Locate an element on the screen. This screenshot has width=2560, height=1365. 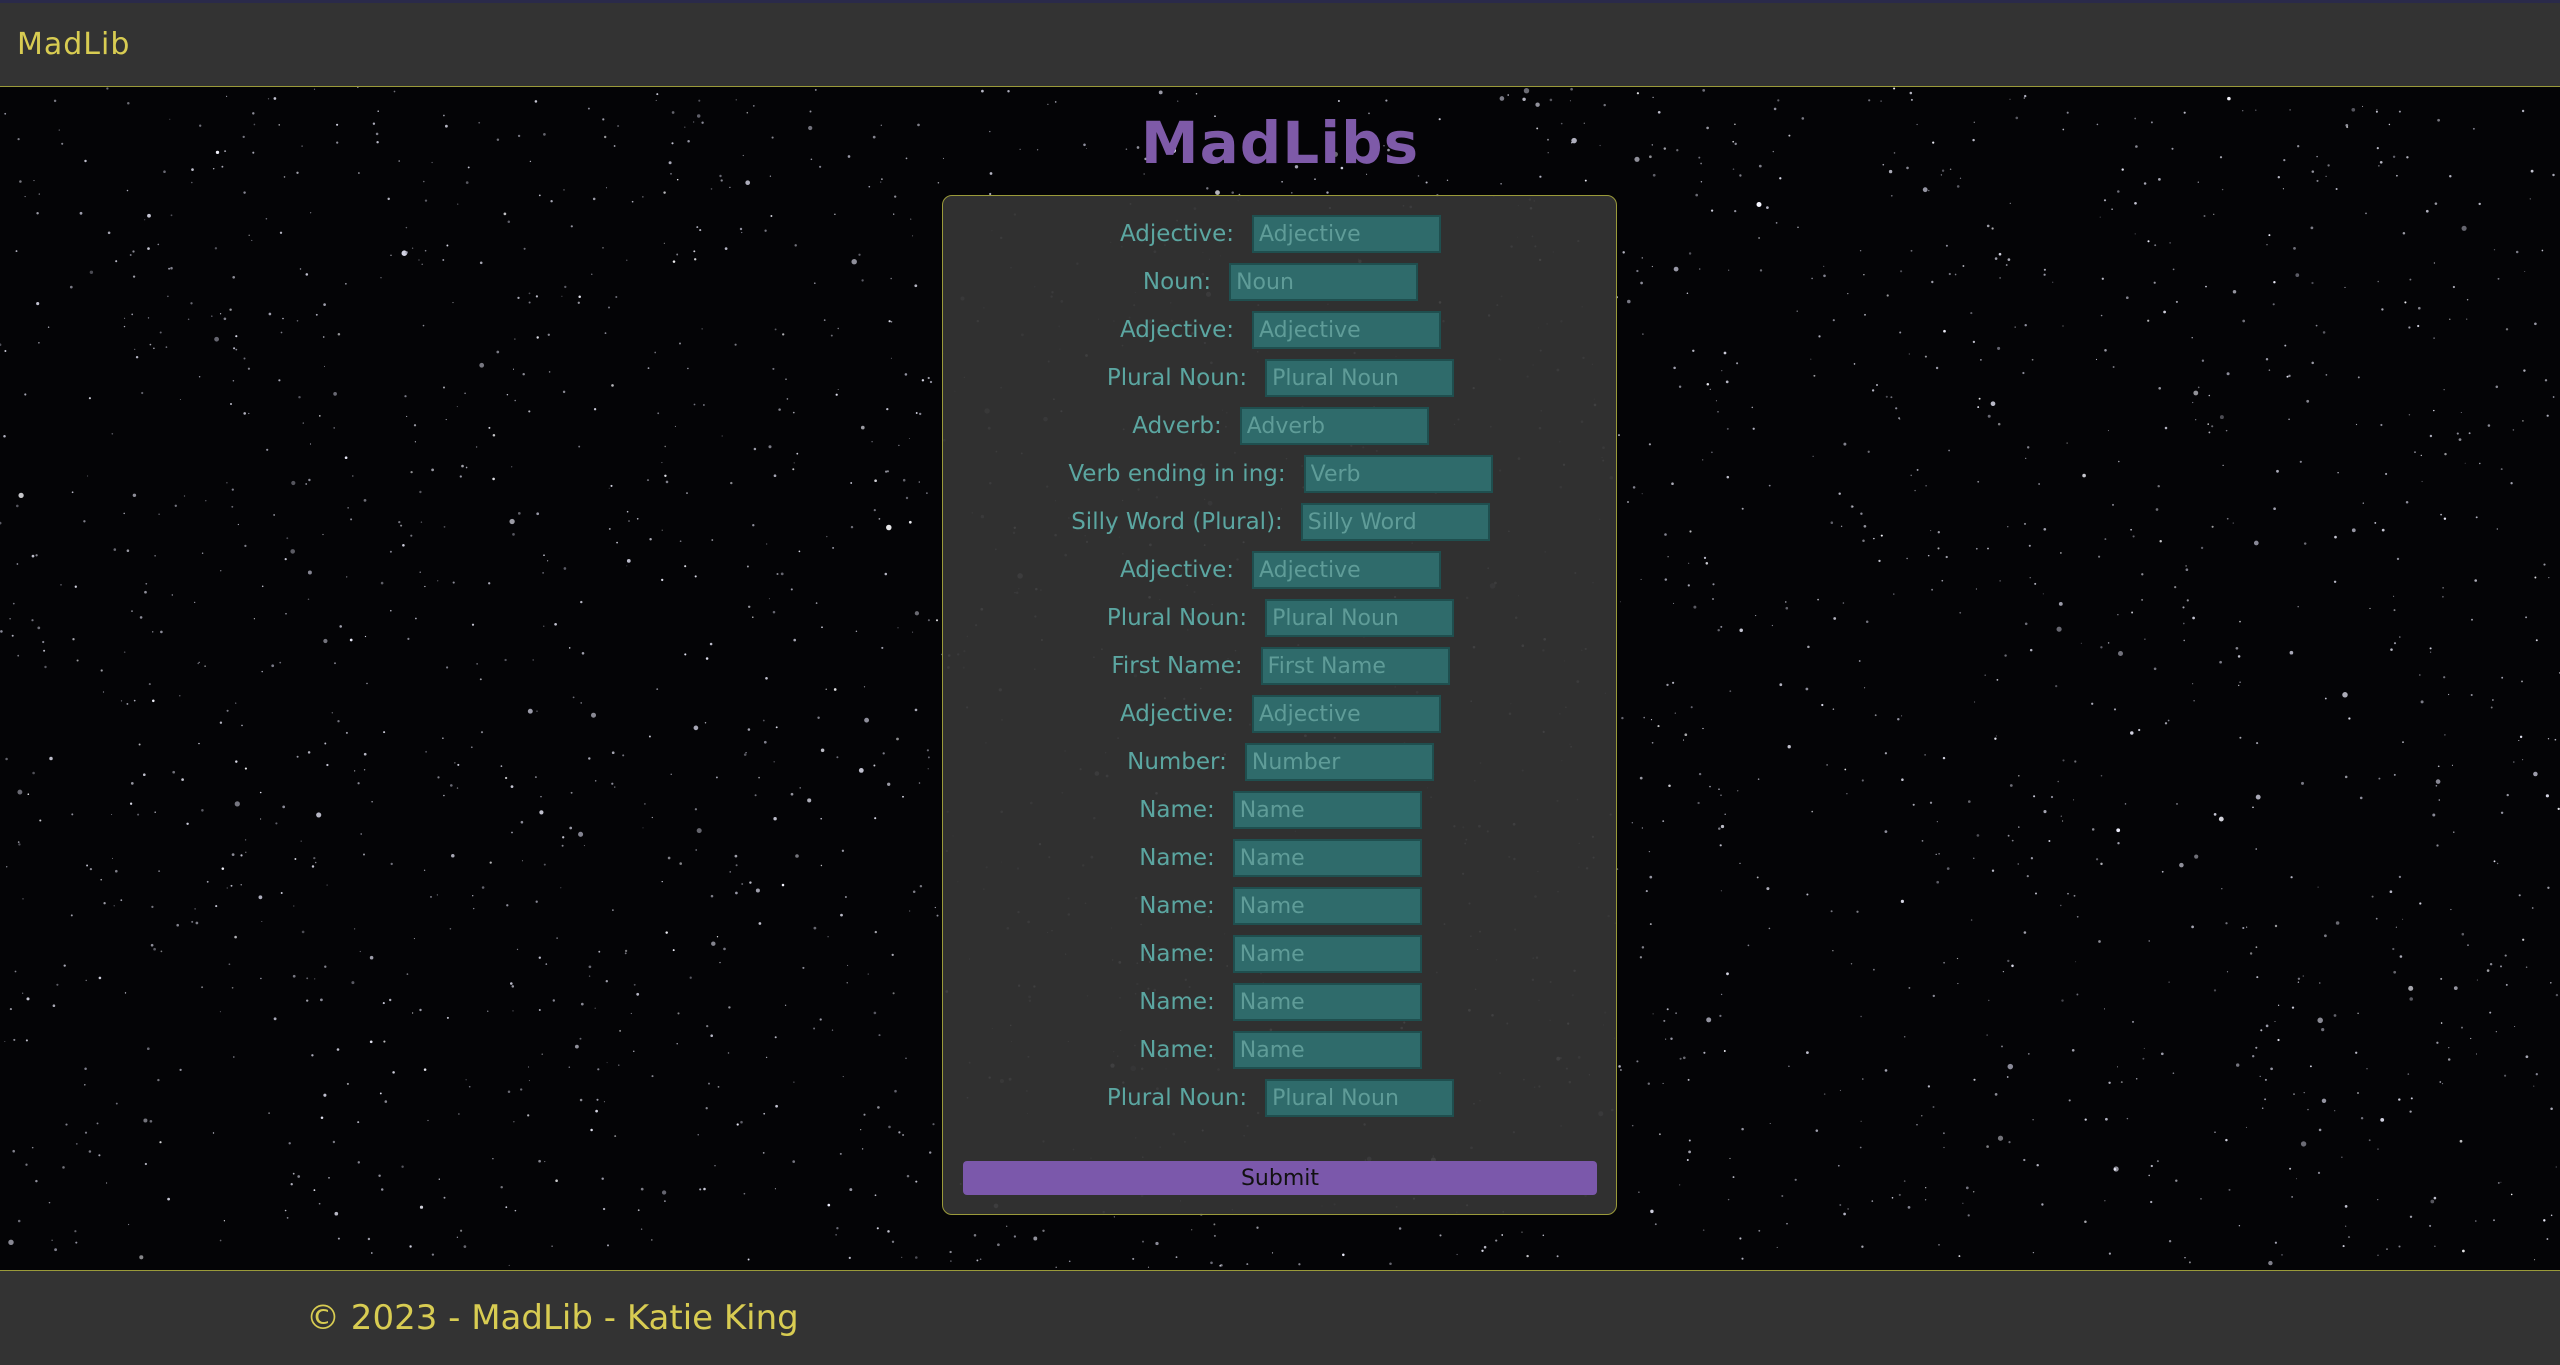
number-input is located at coordinates (1339, 762).